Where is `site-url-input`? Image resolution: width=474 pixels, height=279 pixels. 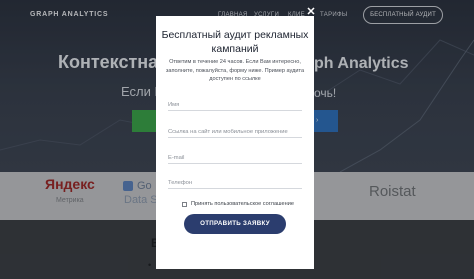 site-url-input is located at coordinates (235, 132).